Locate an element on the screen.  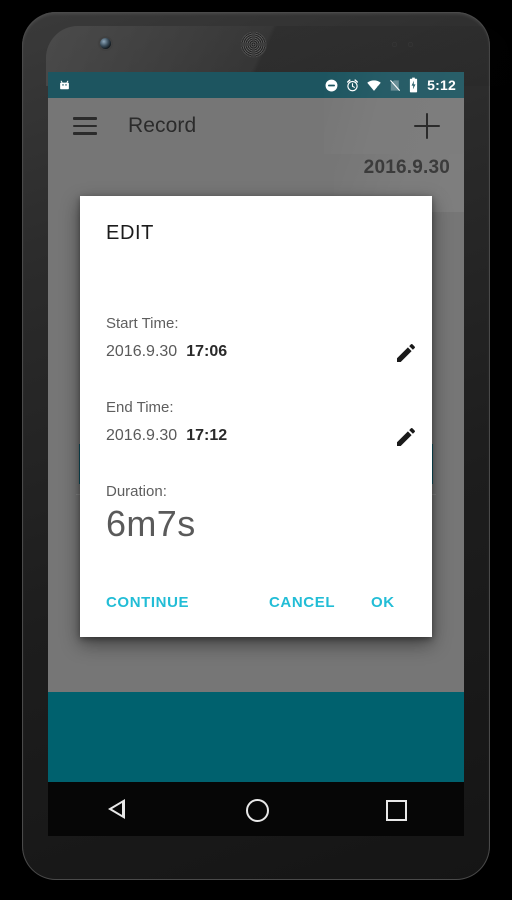
battery-charging-icon is located at coordinates (413, 85).